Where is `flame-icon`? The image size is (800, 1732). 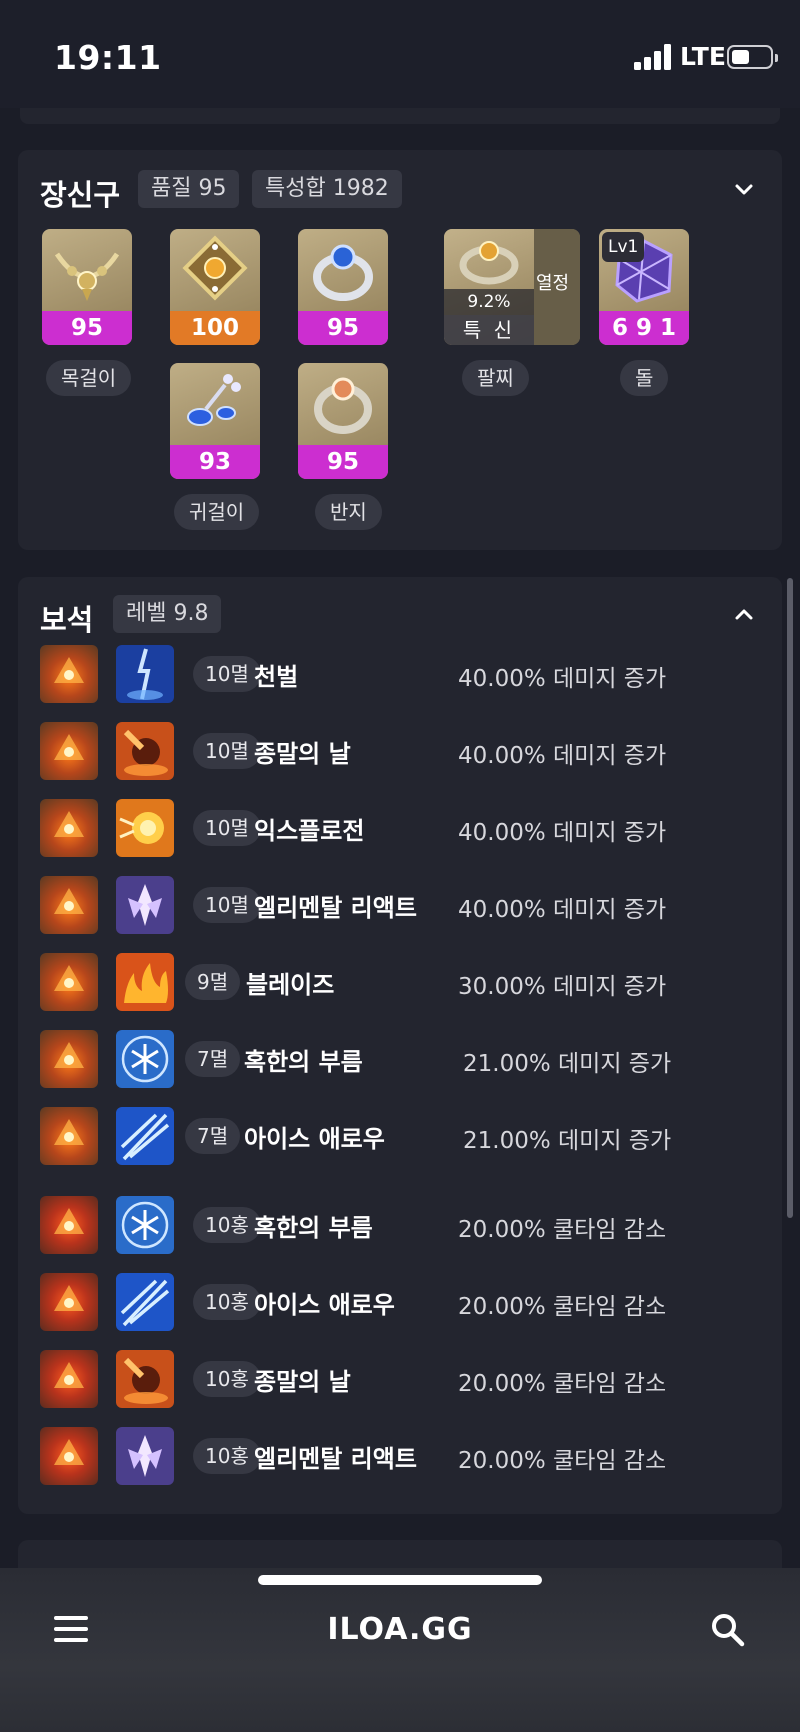
flame-icon is located at coordinates (145, 982).